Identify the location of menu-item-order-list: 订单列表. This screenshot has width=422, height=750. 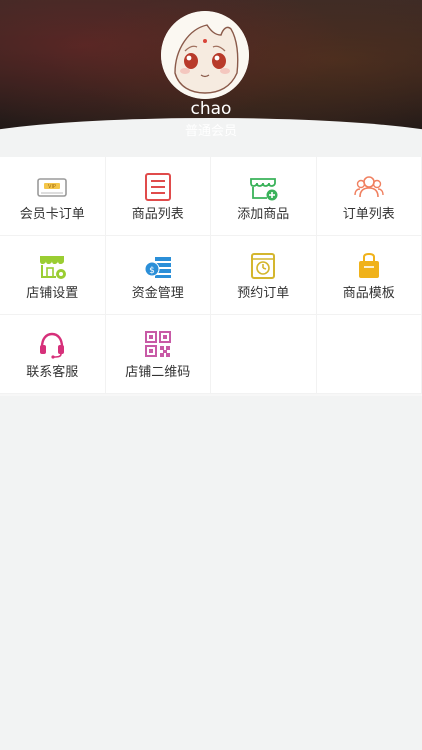
(369, 196).